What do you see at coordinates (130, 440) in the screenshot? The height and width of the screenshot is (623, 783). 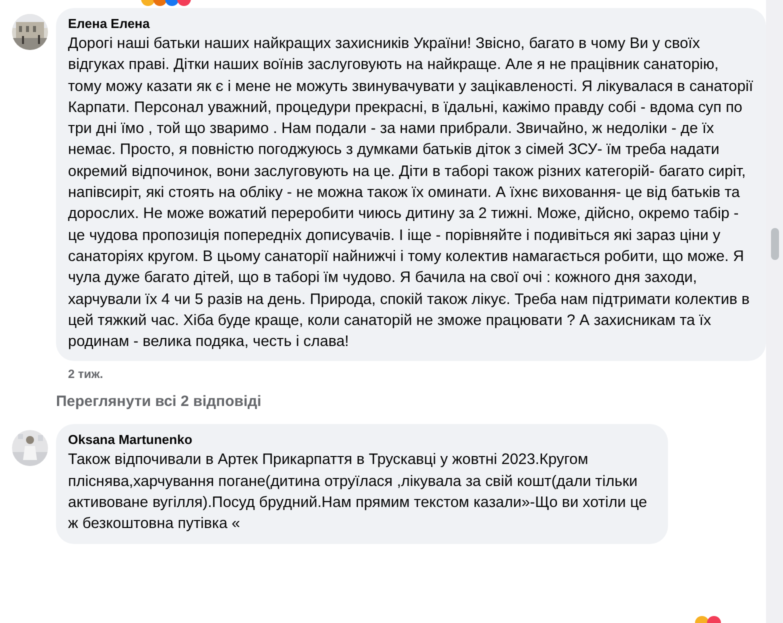 I see `author-name: Oksana Martunenko` at bounding box center [130, 440].